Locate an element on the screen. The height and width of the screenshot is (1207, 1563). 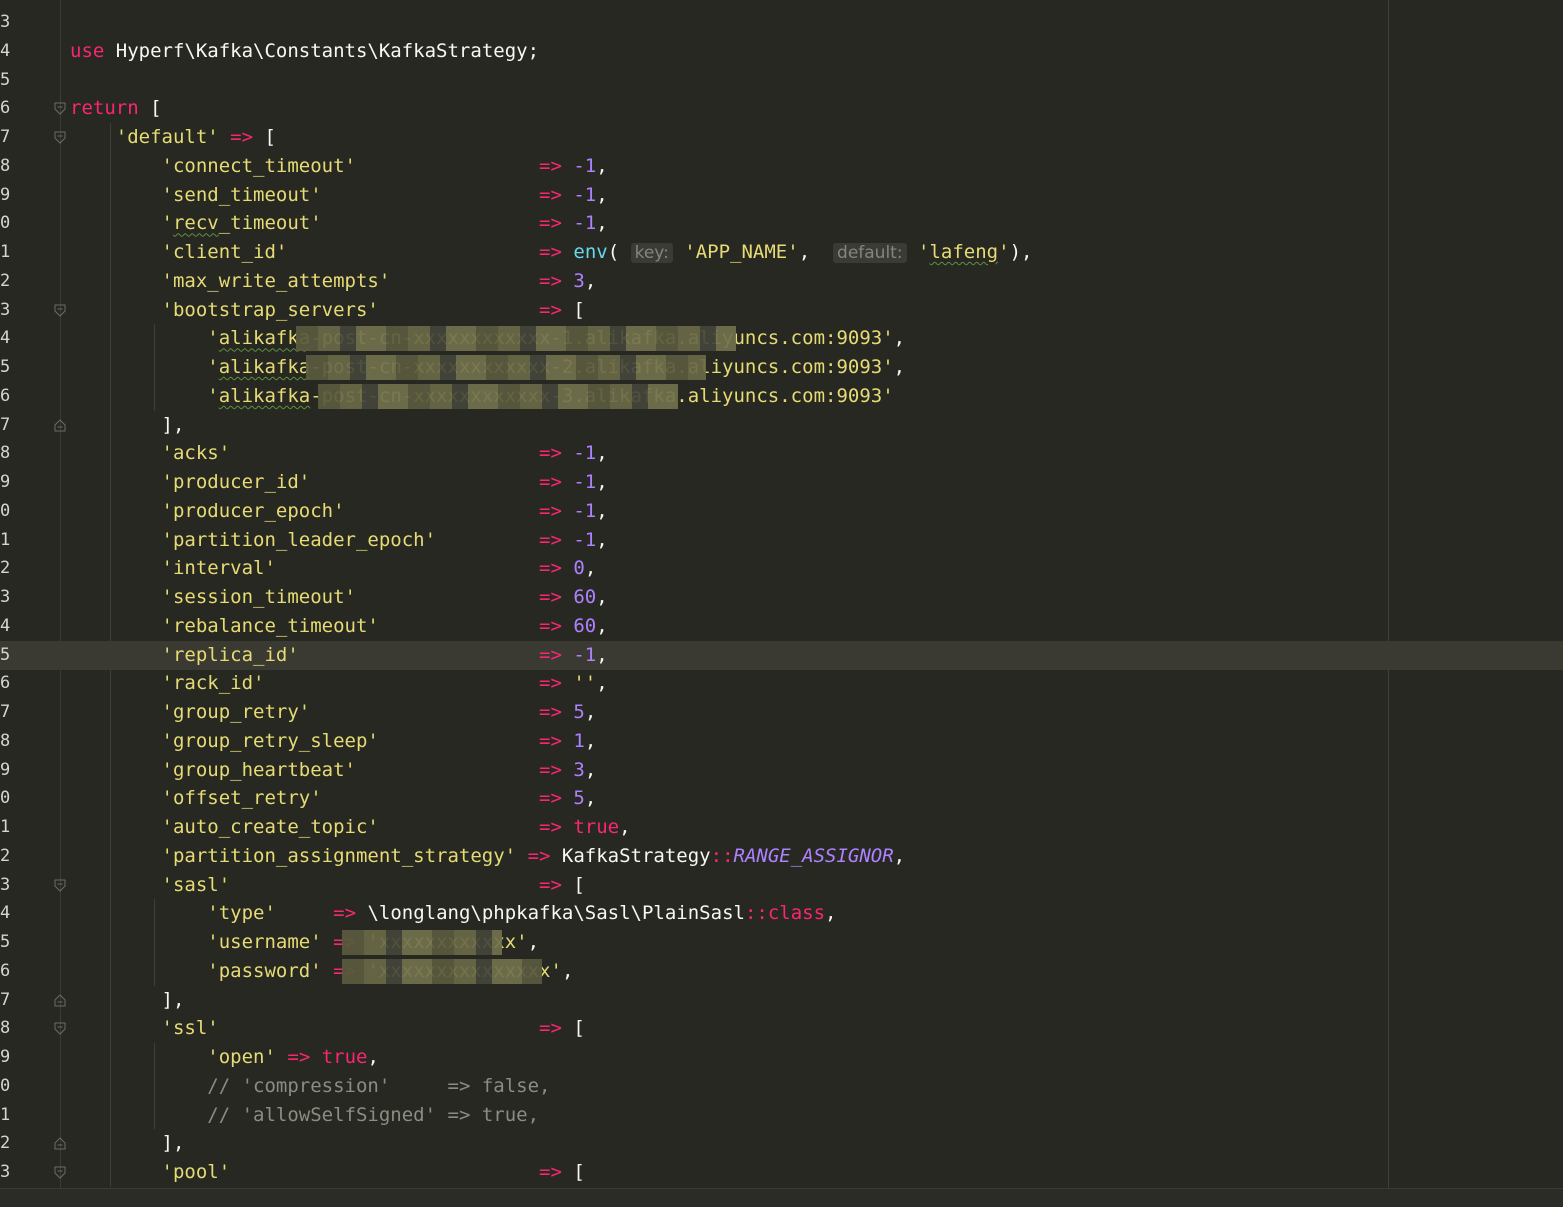
code-line: 6 return [ is located at coordinates (781, 108).